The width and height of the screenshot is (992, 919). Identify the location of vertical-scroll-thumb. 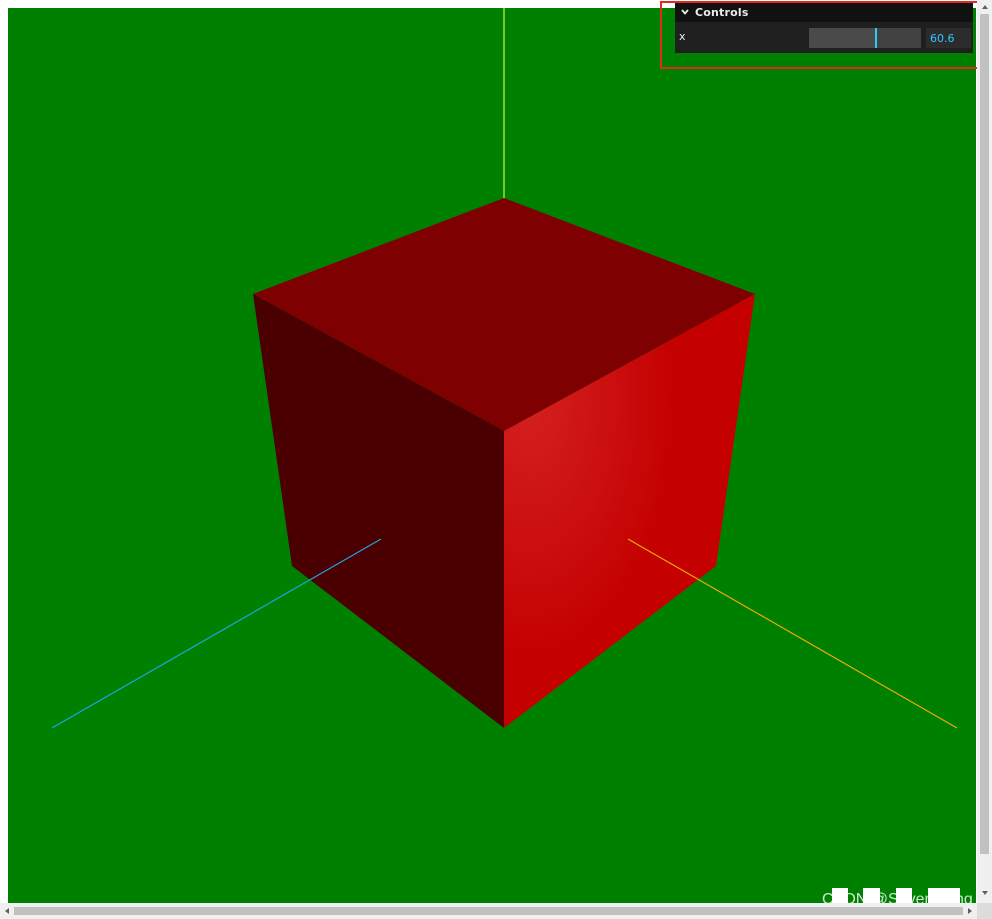
(984, 434).